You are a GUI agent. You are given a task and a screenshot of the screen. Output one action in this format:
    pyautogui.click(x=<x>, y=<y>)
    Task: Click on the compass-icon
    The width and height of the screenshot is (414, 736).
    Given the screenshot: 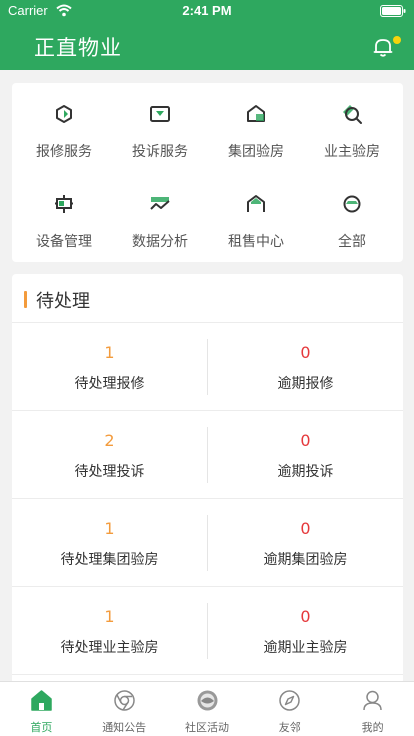 What is the action you would take?
    pyautogui.click(x=290, y=700)
    